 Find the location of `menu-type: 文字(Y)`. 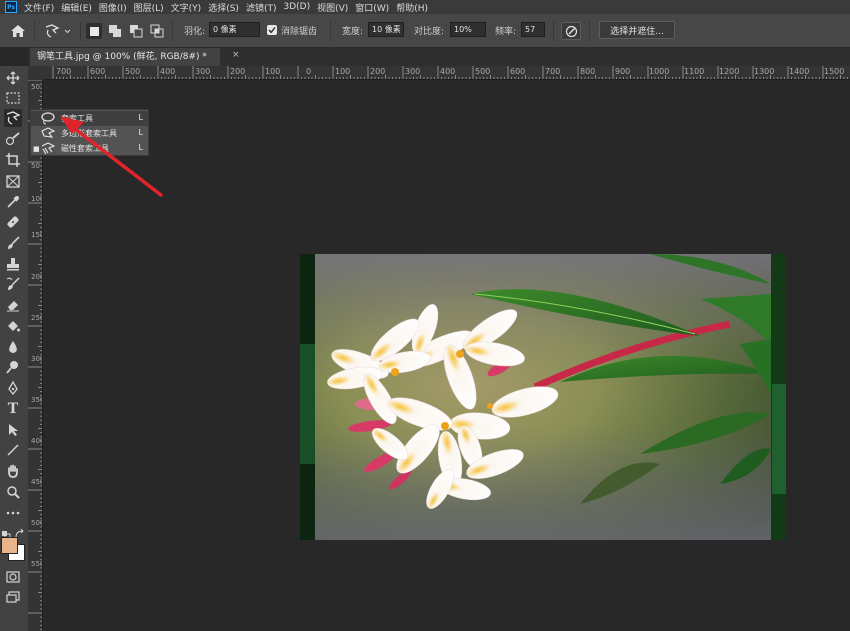

menu-type: 文字(Y) is located at coordinates (189, 7).